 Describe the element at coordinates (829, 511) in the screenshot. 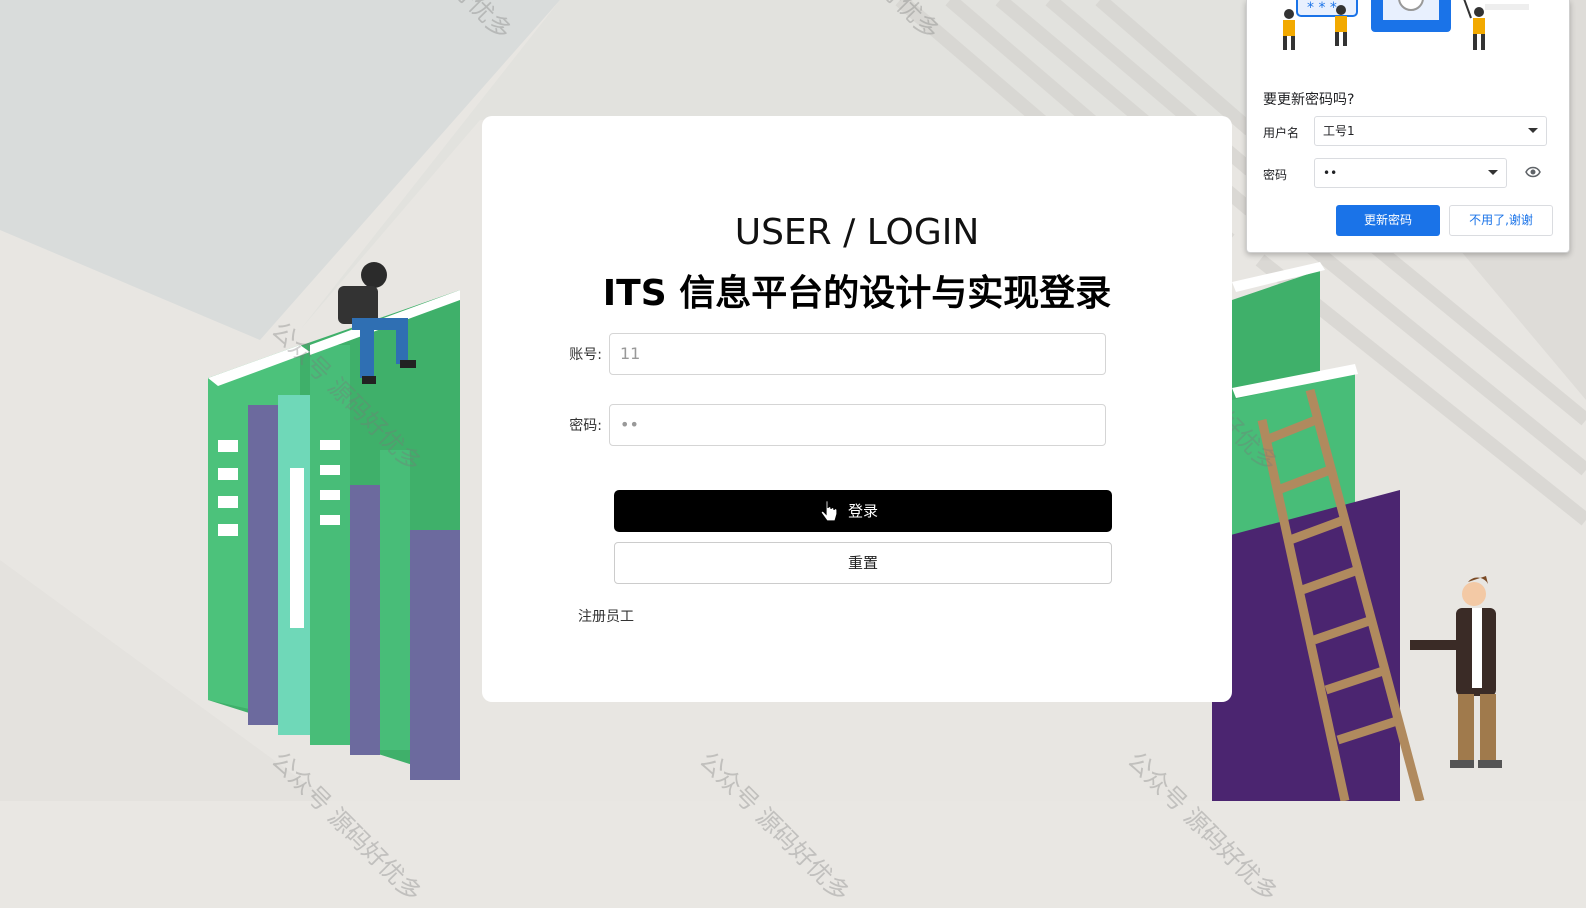

I see `hand-cursor-icon` at that location.